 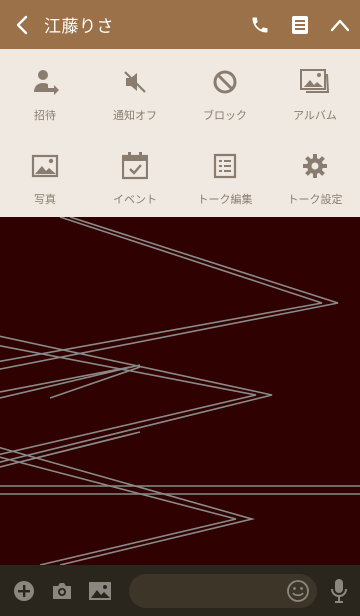 I want to click on mic-icon, so click(x=339, y=590).